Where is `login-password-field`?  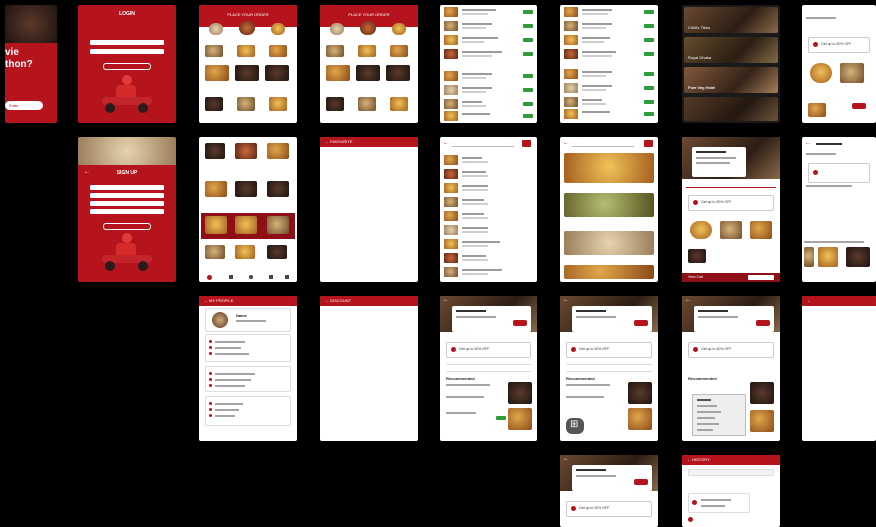
login-password-field is located at coordinates (127, 51).